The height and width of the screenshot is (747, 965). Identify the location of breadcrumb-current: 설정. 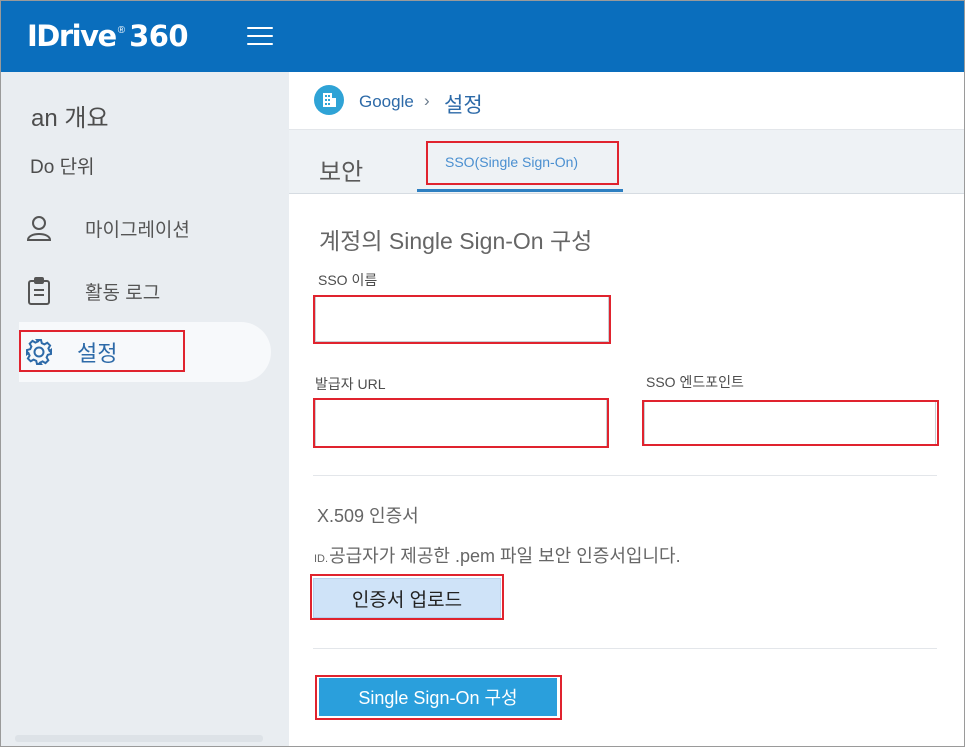
(463, 105).